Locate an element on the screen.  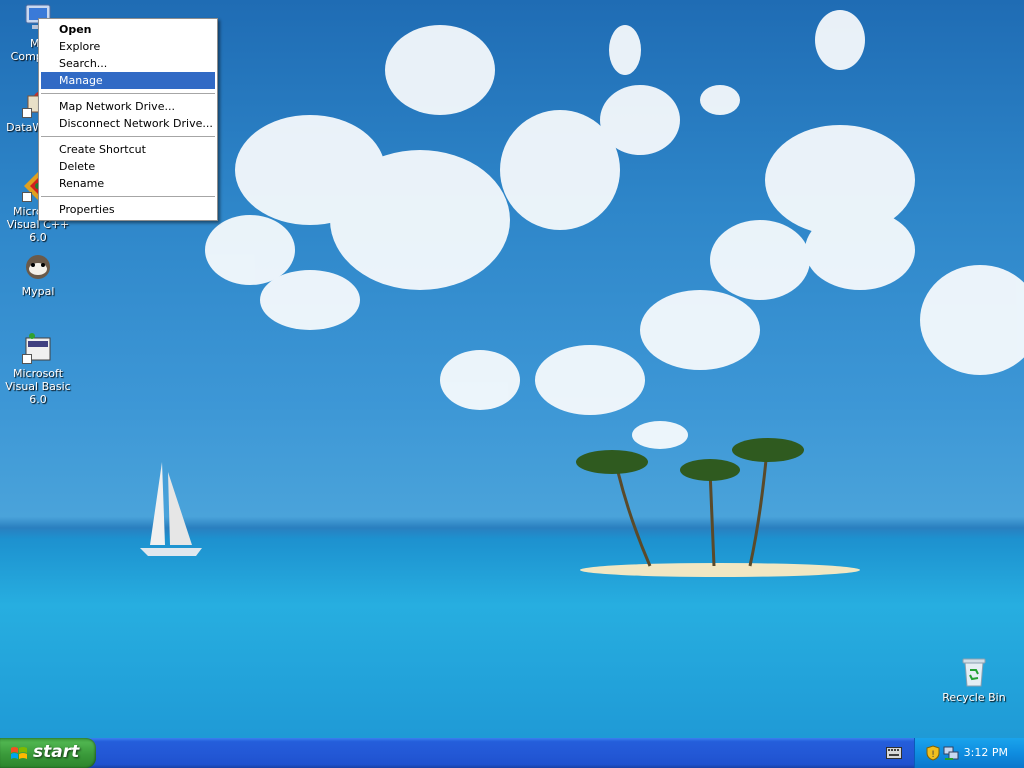
mypal-icon: Mypal is located at coordinates (38, 274).